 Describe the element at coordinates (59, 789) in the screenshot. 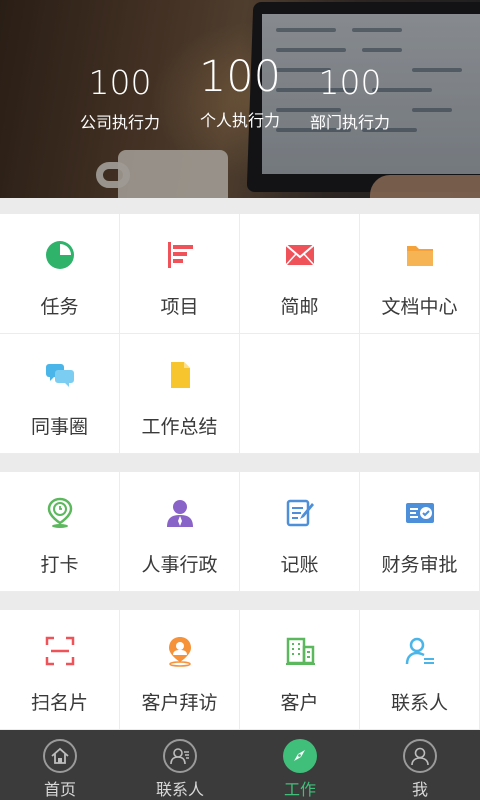

I see `tab-label: 首页` at that location.